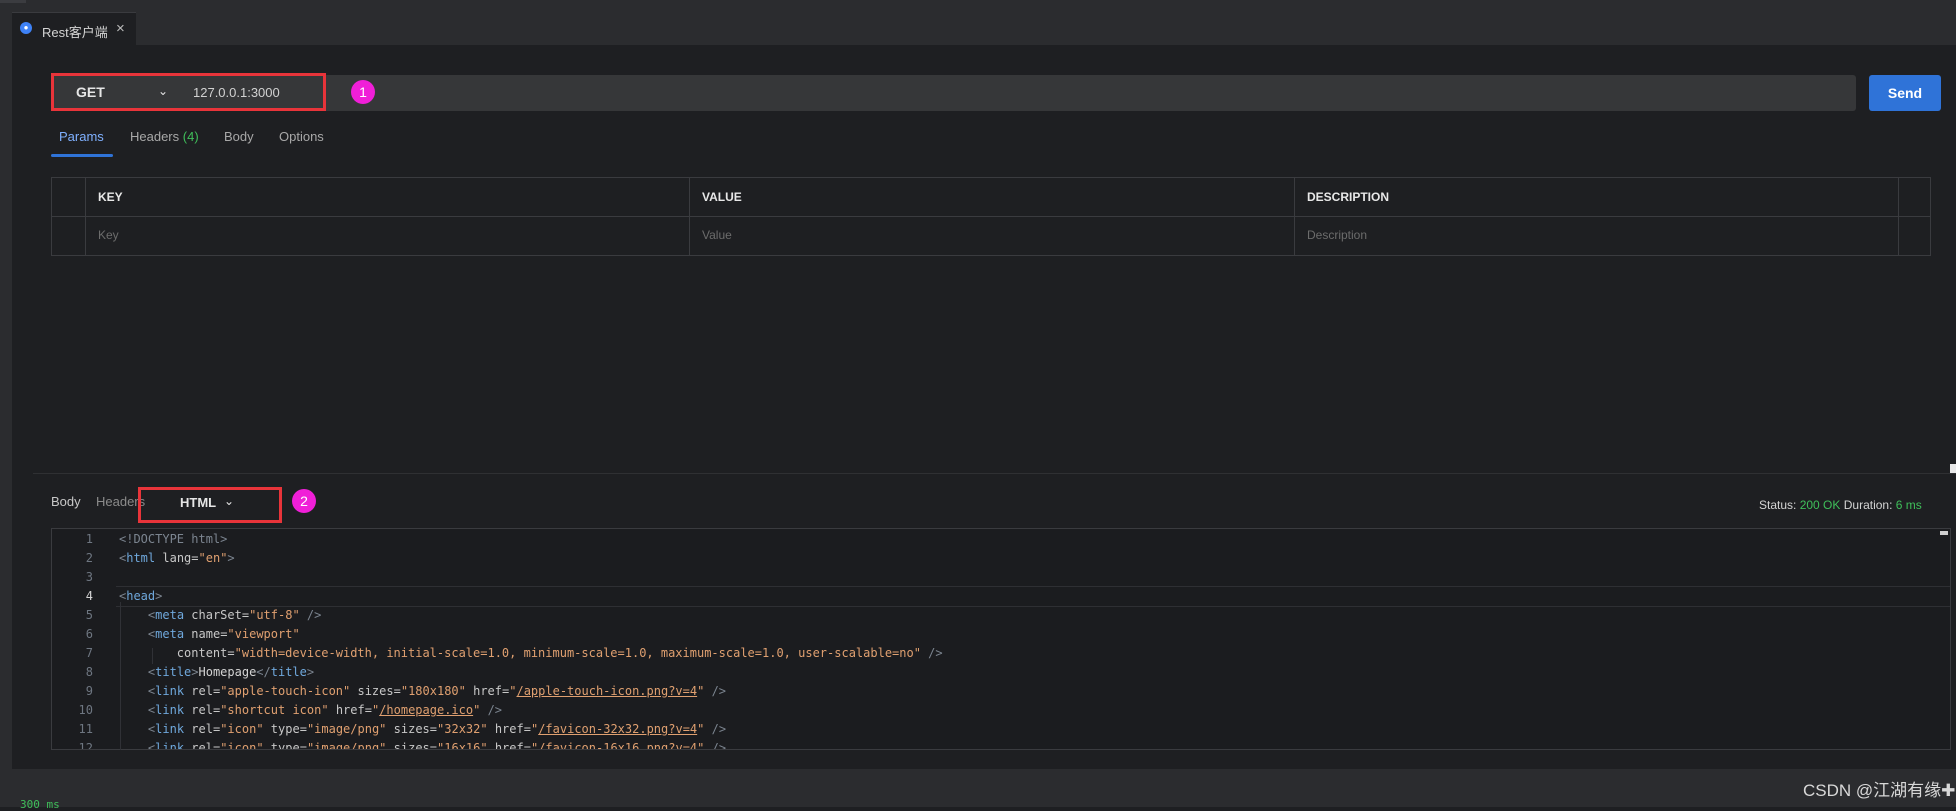 The image size is (1956, 811). Describe the element at coordinates (301, 136) in the screenshot. I see `tab-options: Options` at that location.